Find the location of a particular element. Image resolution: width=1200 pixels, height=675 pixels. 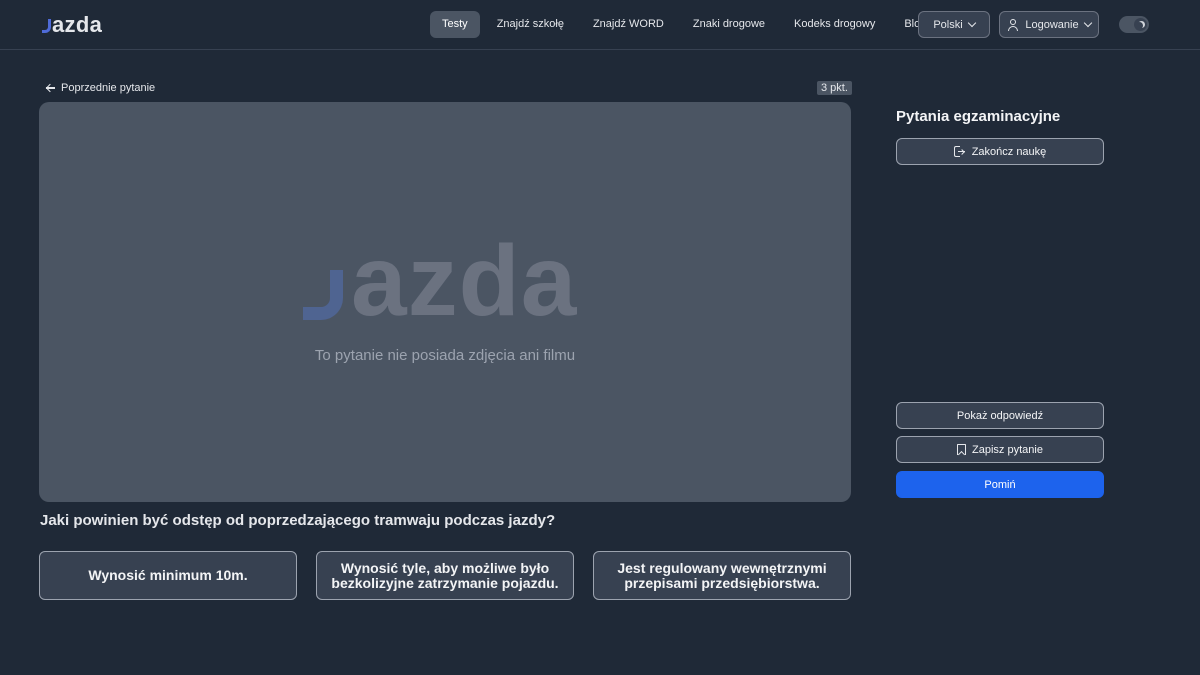

nav-item-find-school: Znajdź szkołę is located at coordinates (530, 24).